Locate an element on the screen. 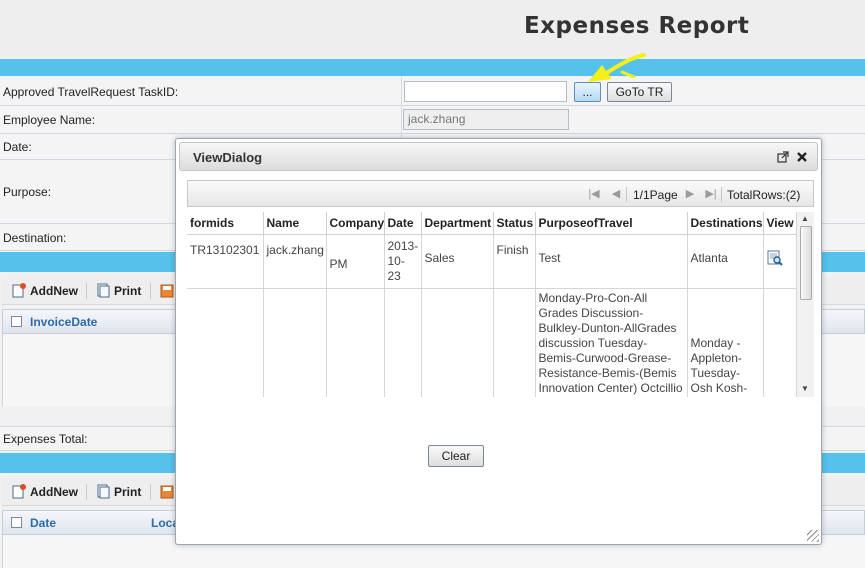 This screenshot has height=568, width=865. taskid-label: Approved TravelRequest TaskID: is located at coordinates (91, 92).